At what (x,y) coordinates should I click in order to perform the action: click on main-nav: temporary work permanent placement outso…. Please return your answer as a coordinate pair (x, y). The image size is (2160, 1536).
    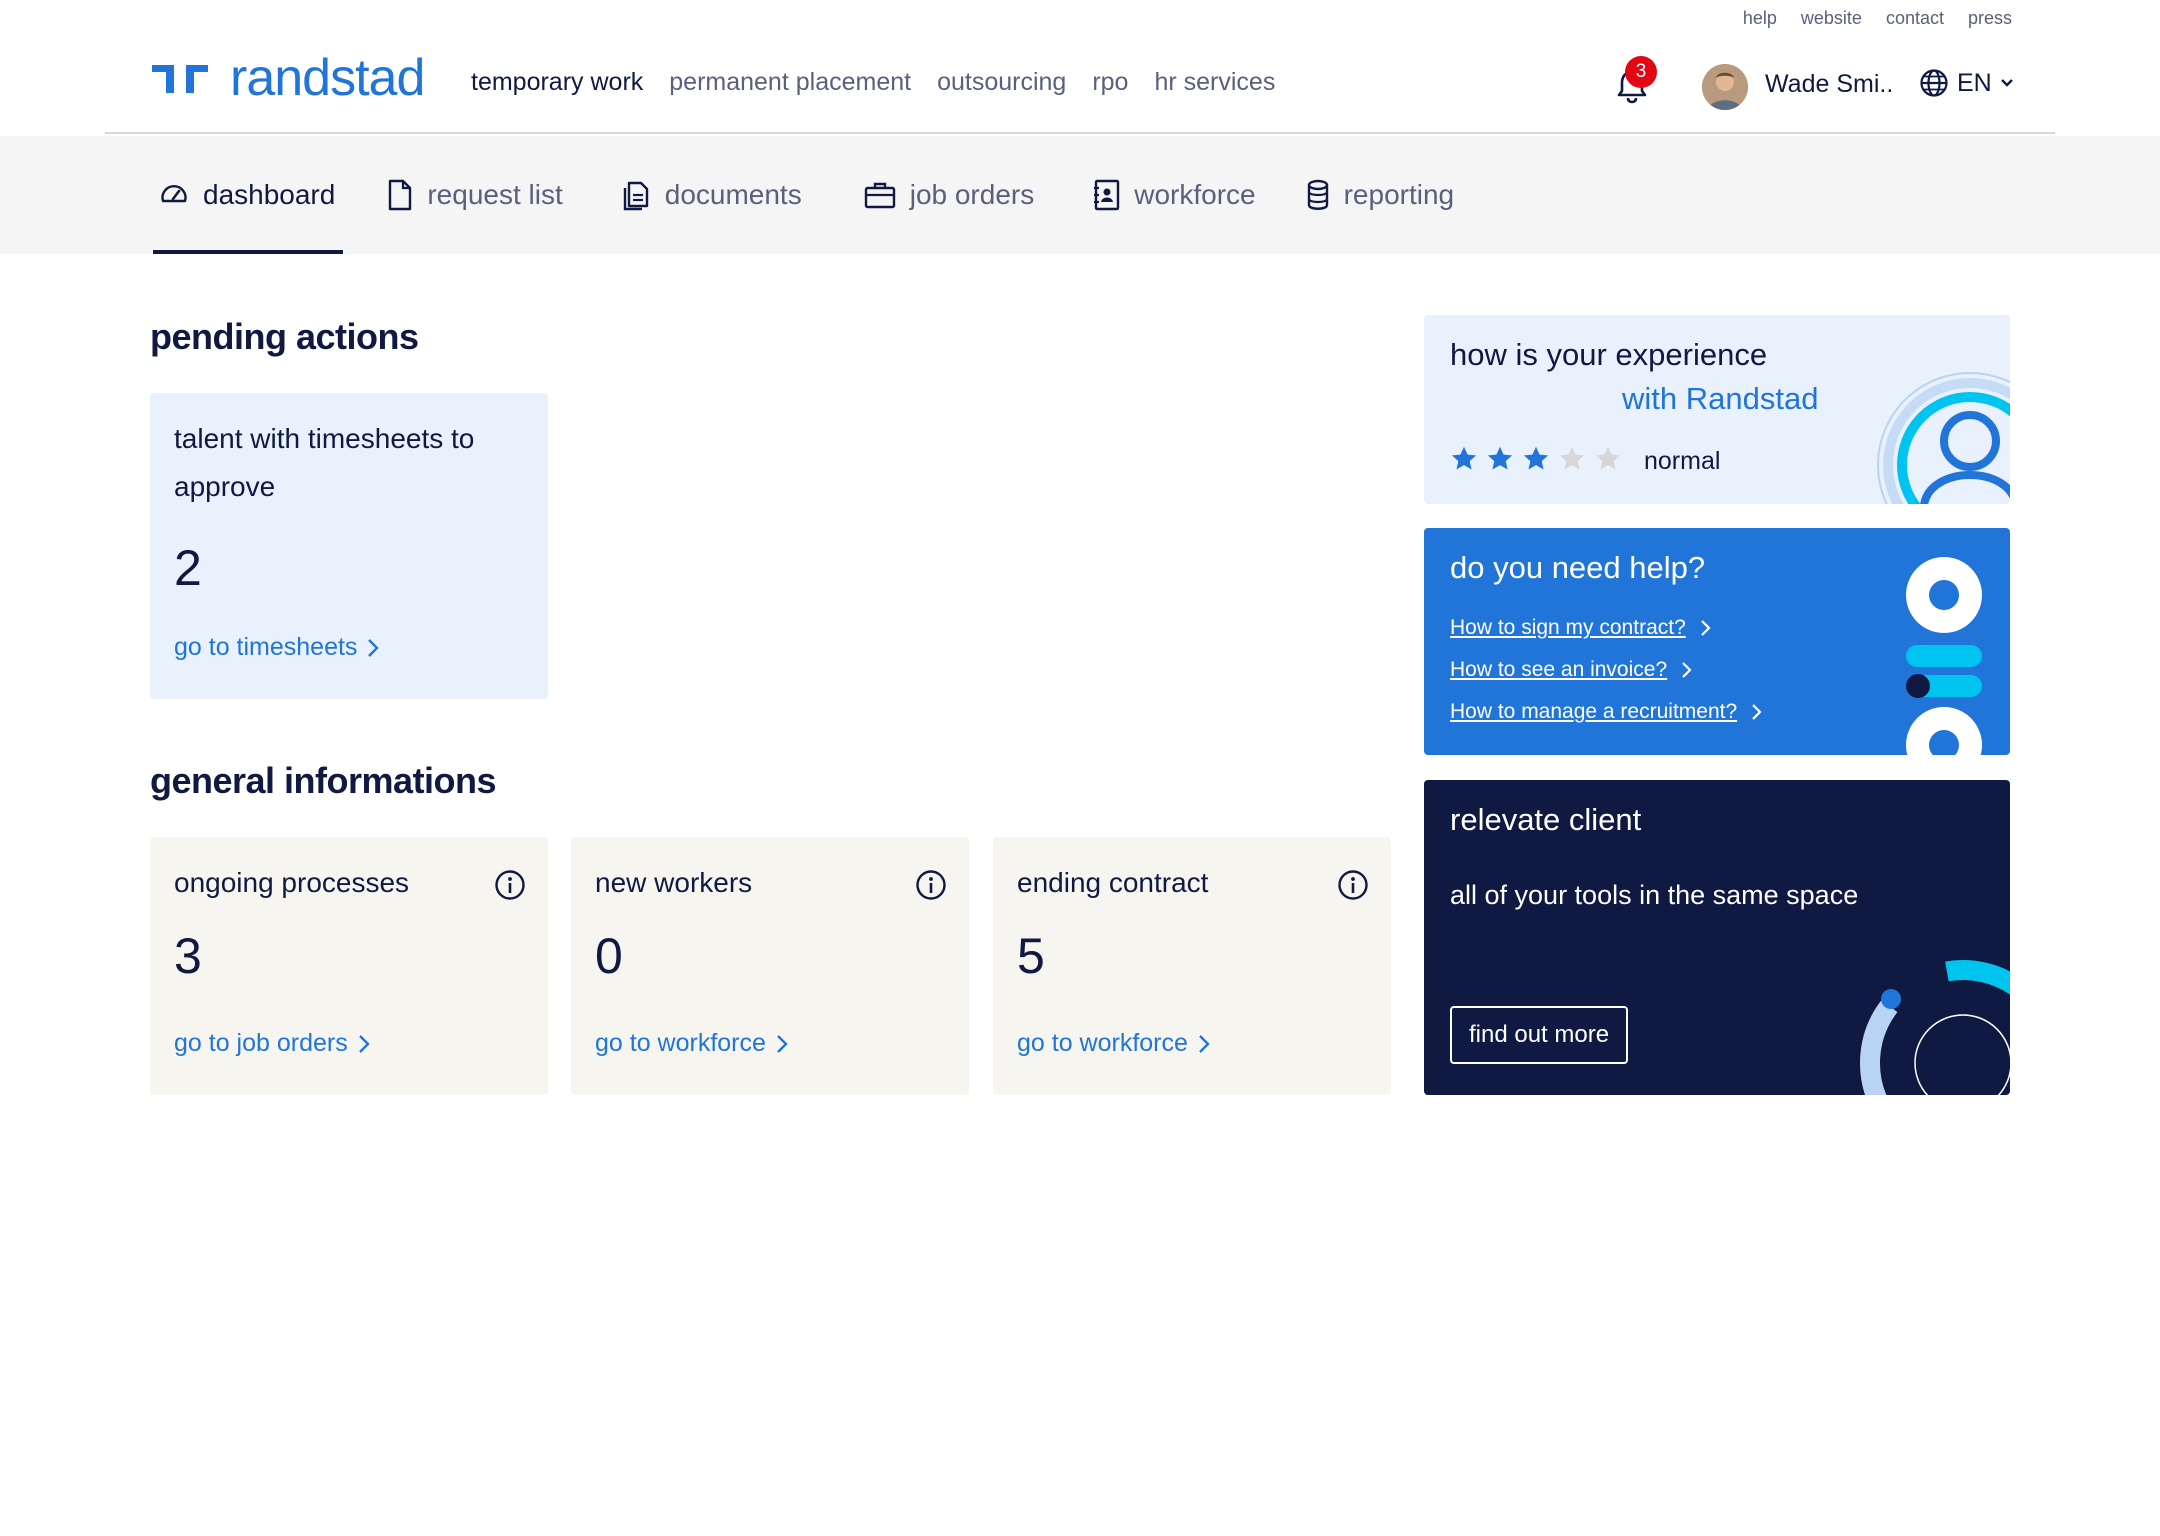
    Looking at the image, I should click on (873, 82).